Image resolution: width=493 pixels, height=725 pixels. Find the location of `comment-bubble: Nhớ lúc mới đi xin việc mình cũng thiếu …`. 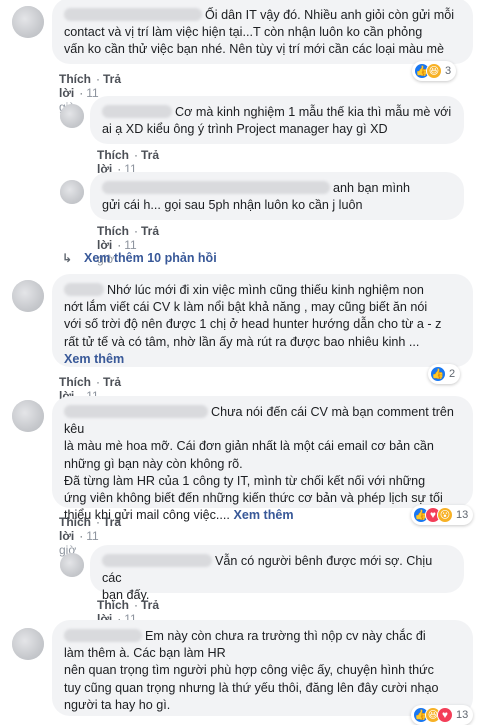

comment-bubble: Nhớ lúc mới đi xin việc mình cũng thiếu … is located at coordinates (262, 320).